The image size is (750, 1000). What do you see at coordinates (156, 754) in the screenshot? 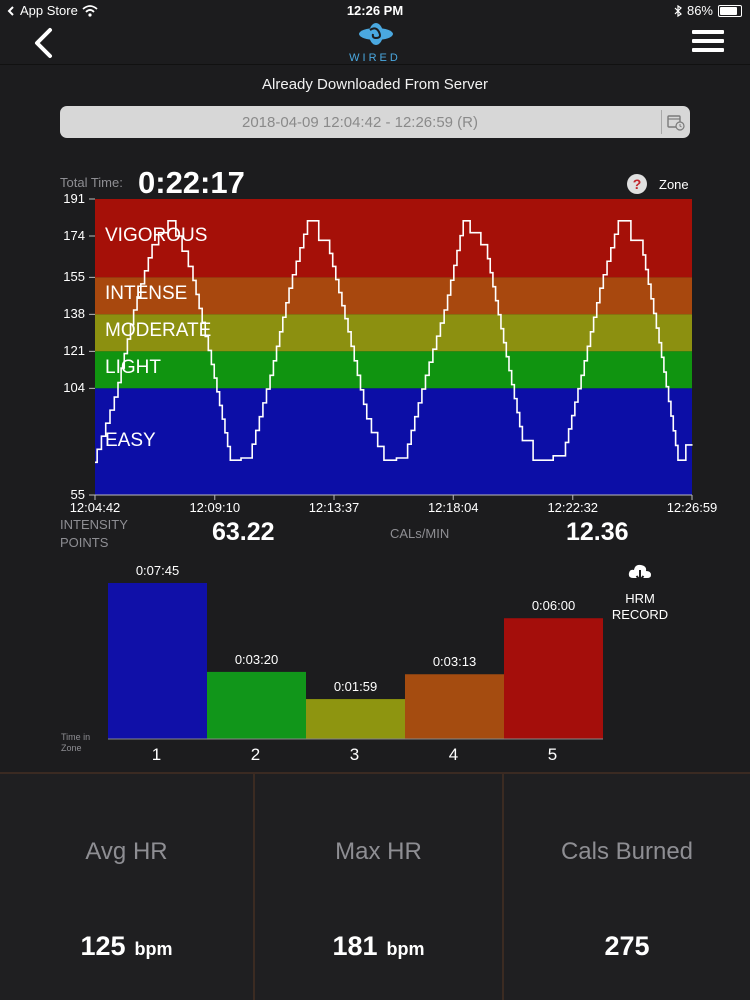
I see `bar-category-label: 1` at bounding box center [156, 754].